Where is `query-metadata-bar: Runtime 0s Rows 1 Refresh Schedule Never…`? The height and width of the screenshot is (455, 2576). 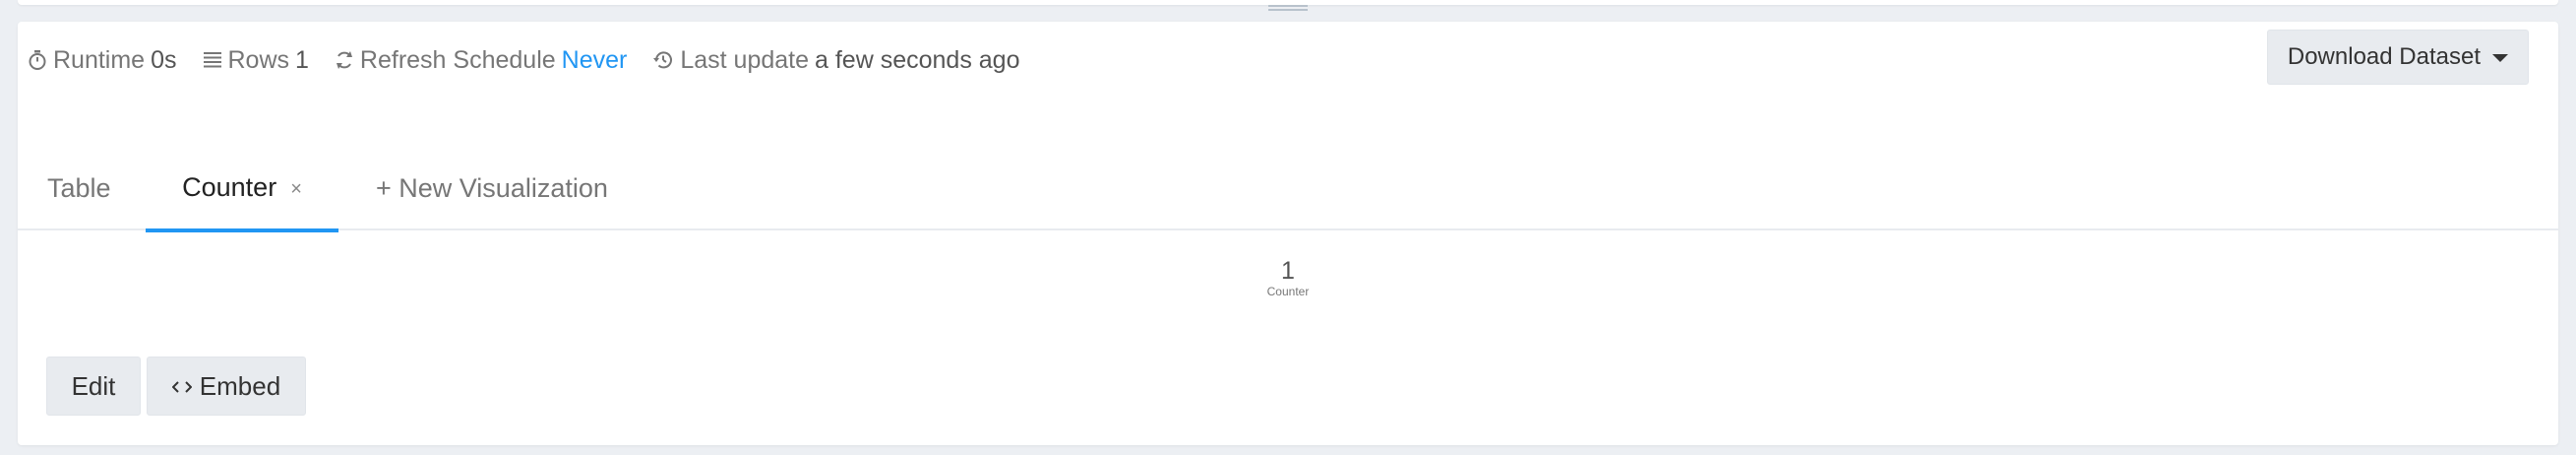
query-metadata-bar: Runtime 0s Rows 1 Refresh Schedule Never… is located at coordinates (524, 60).